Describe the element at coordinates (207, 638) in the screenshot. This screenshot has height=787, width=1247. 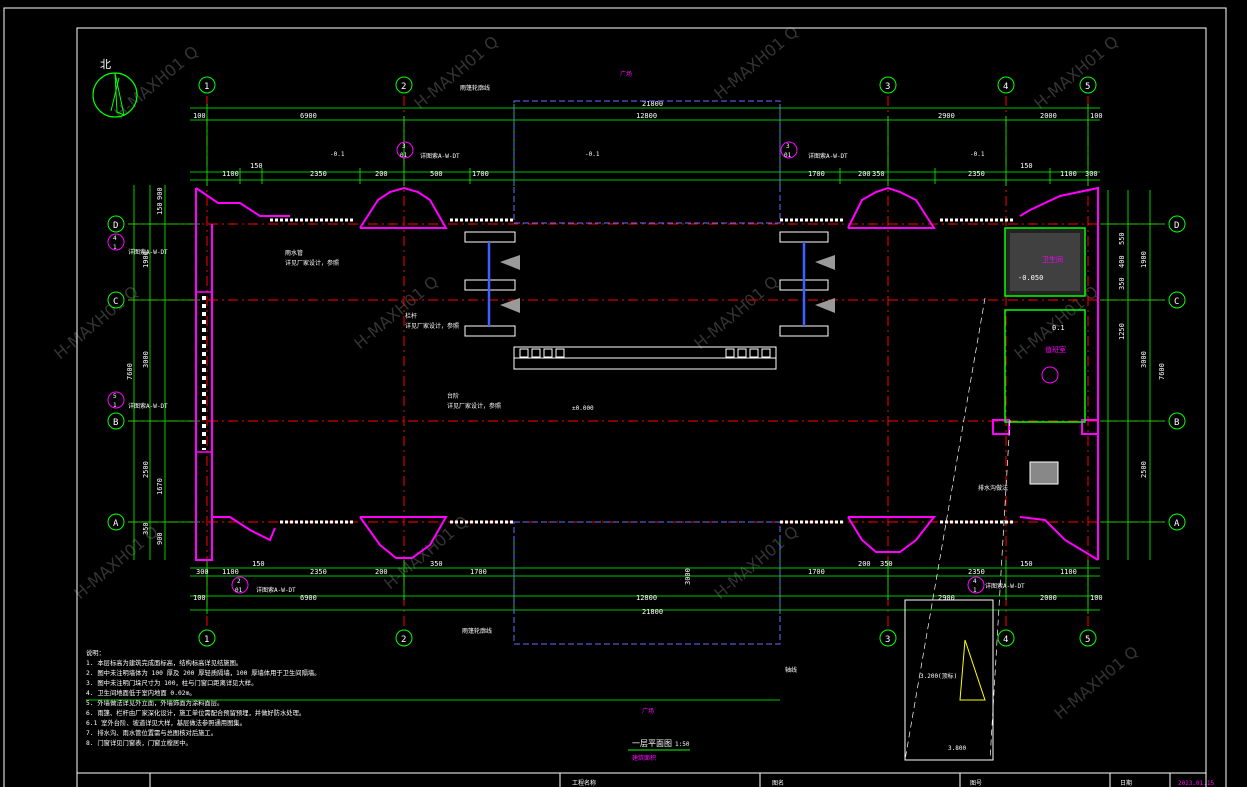
I see `axis-bubble-1-bottom: 1` at that location.